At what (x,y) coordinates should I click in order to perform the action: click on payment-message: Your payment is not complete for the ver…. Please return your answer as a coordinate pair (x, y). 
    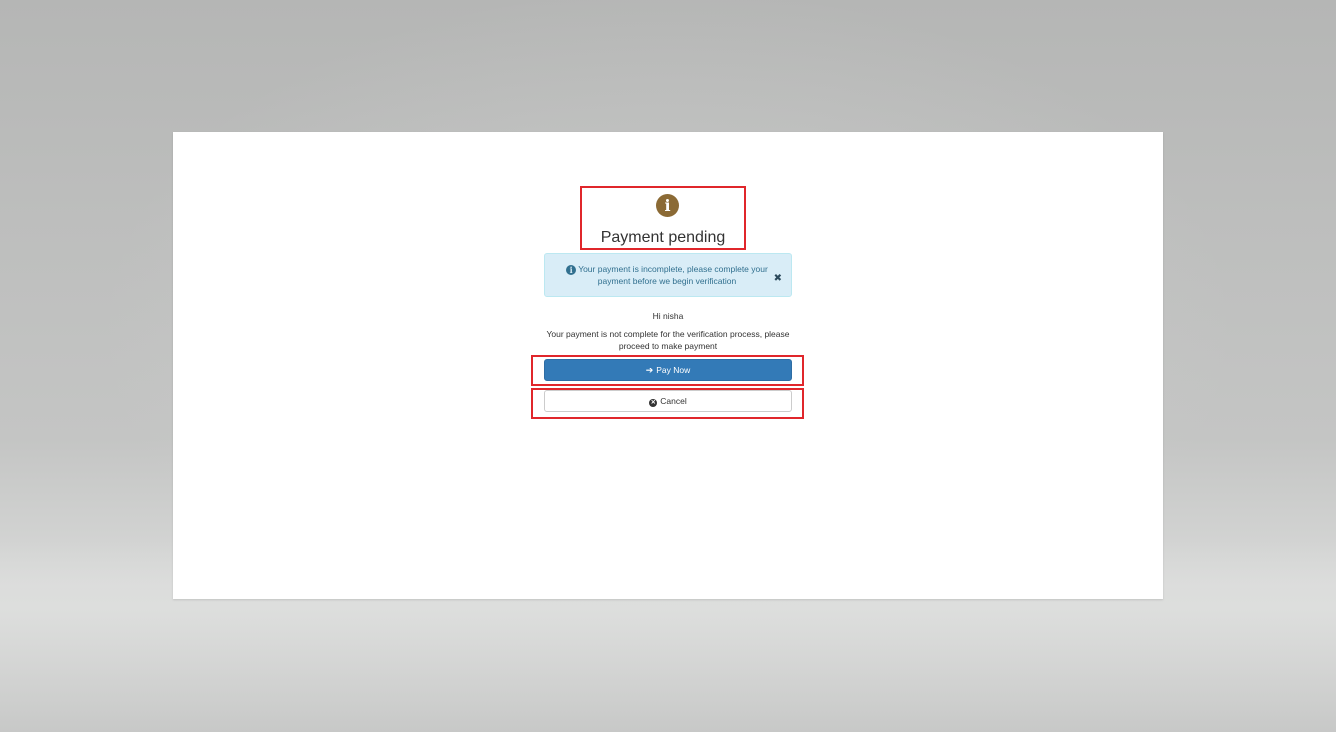
    Looking at the image, I should click on (668, 340).